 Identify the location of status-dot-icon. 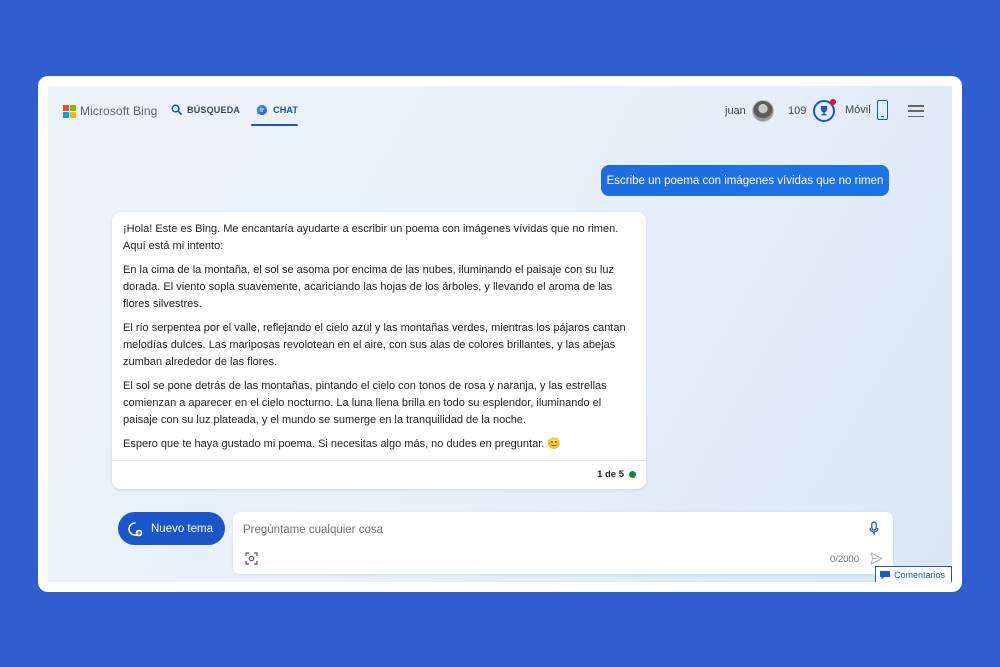
(632, 474).